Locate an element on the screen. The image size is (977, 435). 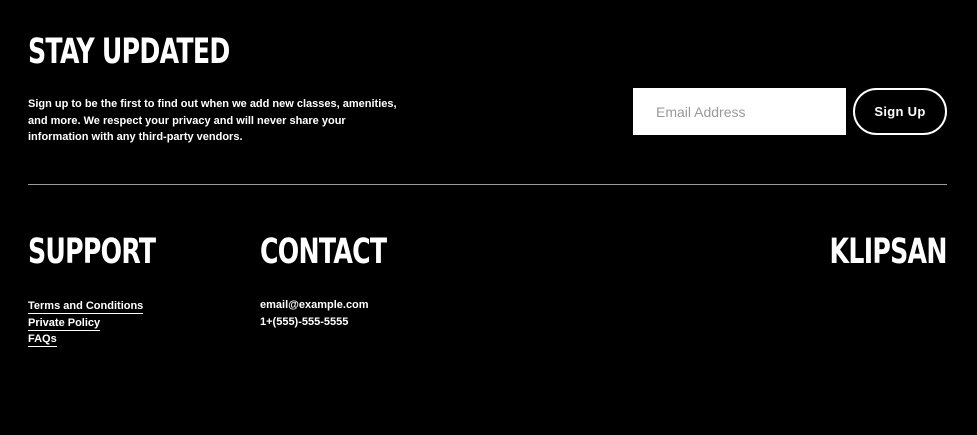
list-item: FAQs is located at coordinates (85, 338).